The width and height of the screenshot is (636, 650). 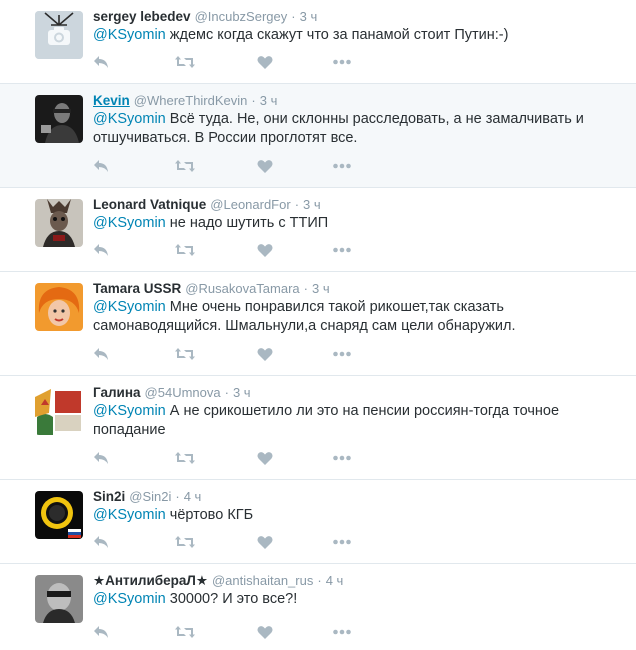 I want to click on tweet-header: sergey lebedev @IncubzSergey · 3 ч, so click(x=205, y=17).